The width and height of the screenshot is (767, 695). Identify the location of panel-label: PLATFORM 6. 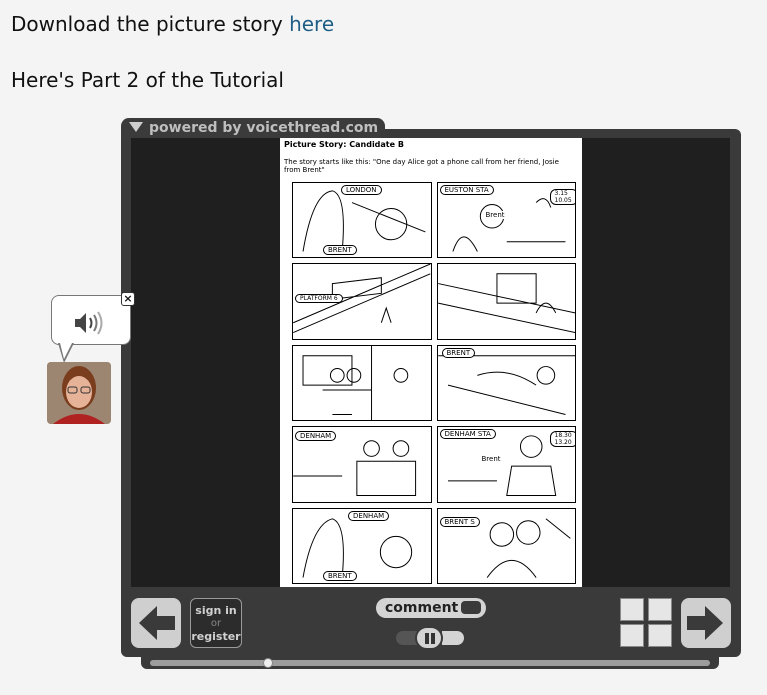
(319, 299).